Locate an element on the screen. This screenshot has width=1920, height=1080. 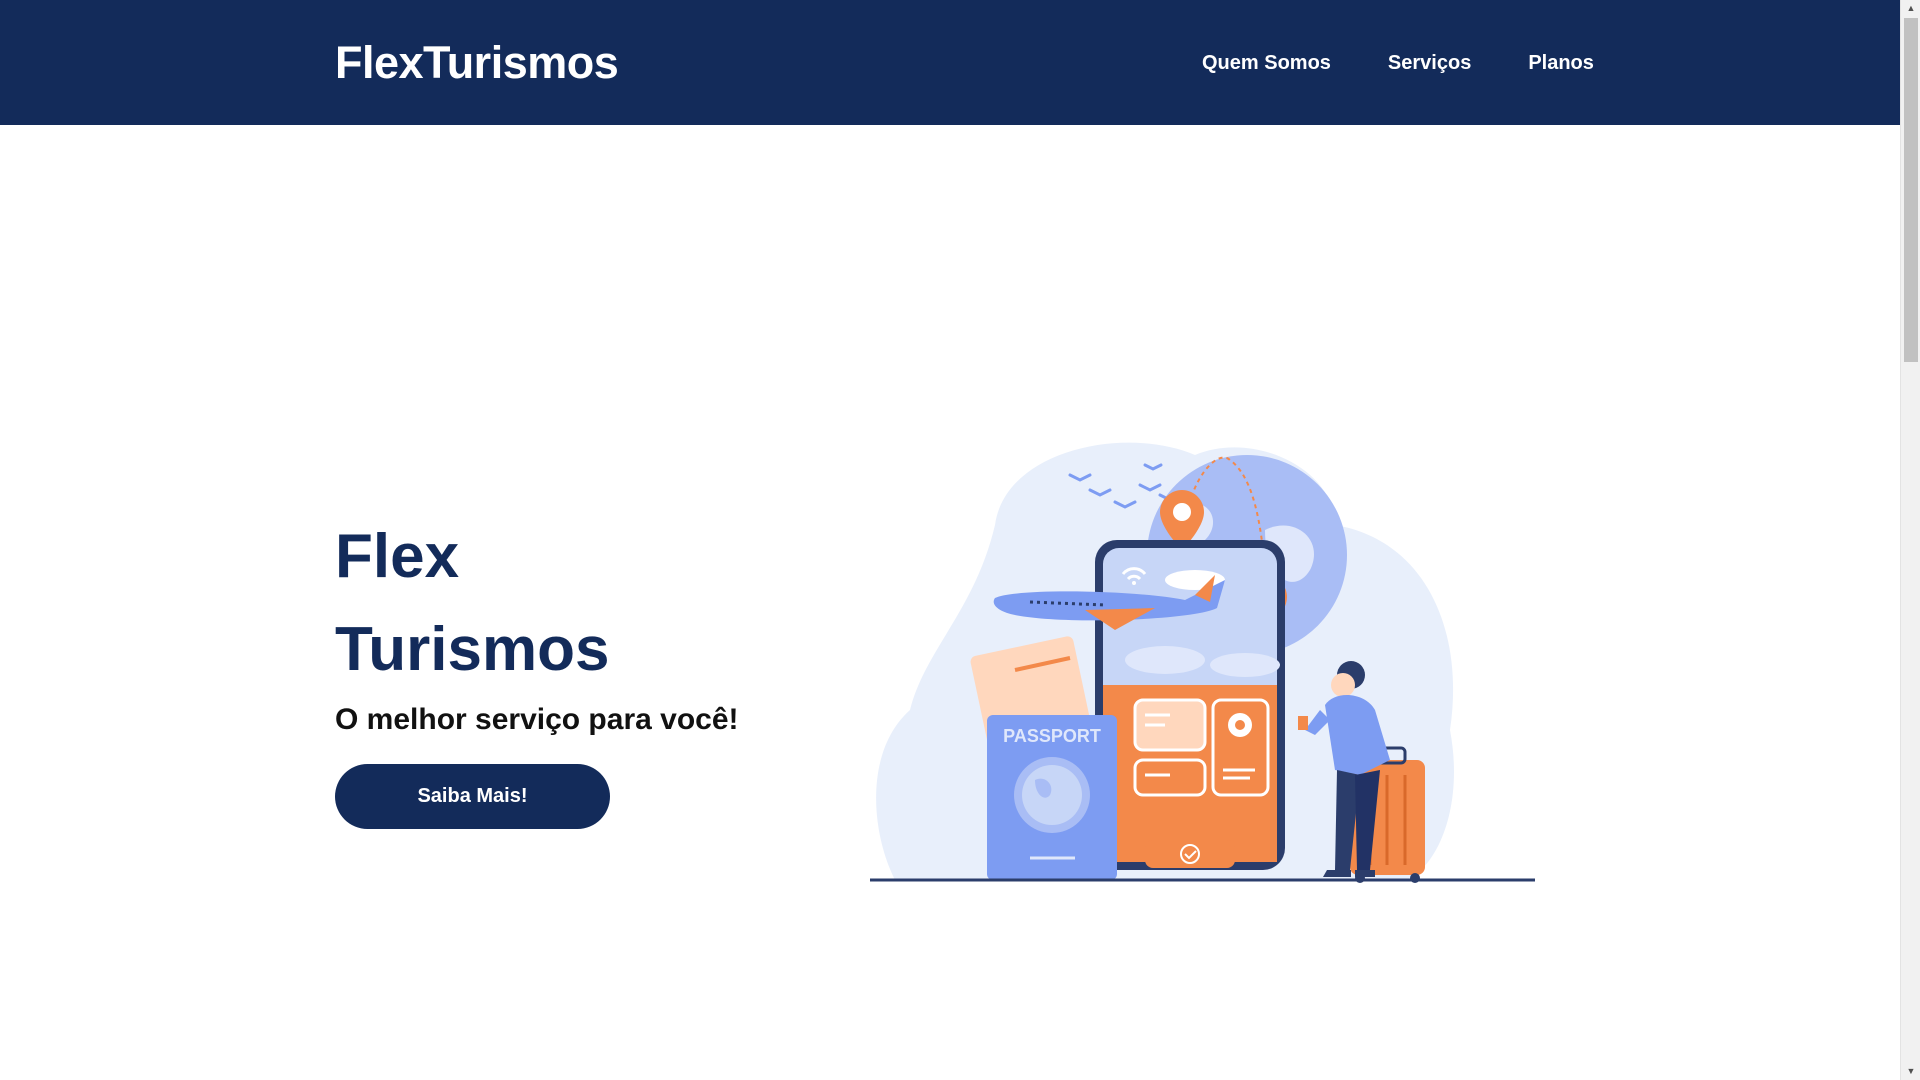
nav-link-quem-somos: Quem Somos is located at coordinates (1266, 63).